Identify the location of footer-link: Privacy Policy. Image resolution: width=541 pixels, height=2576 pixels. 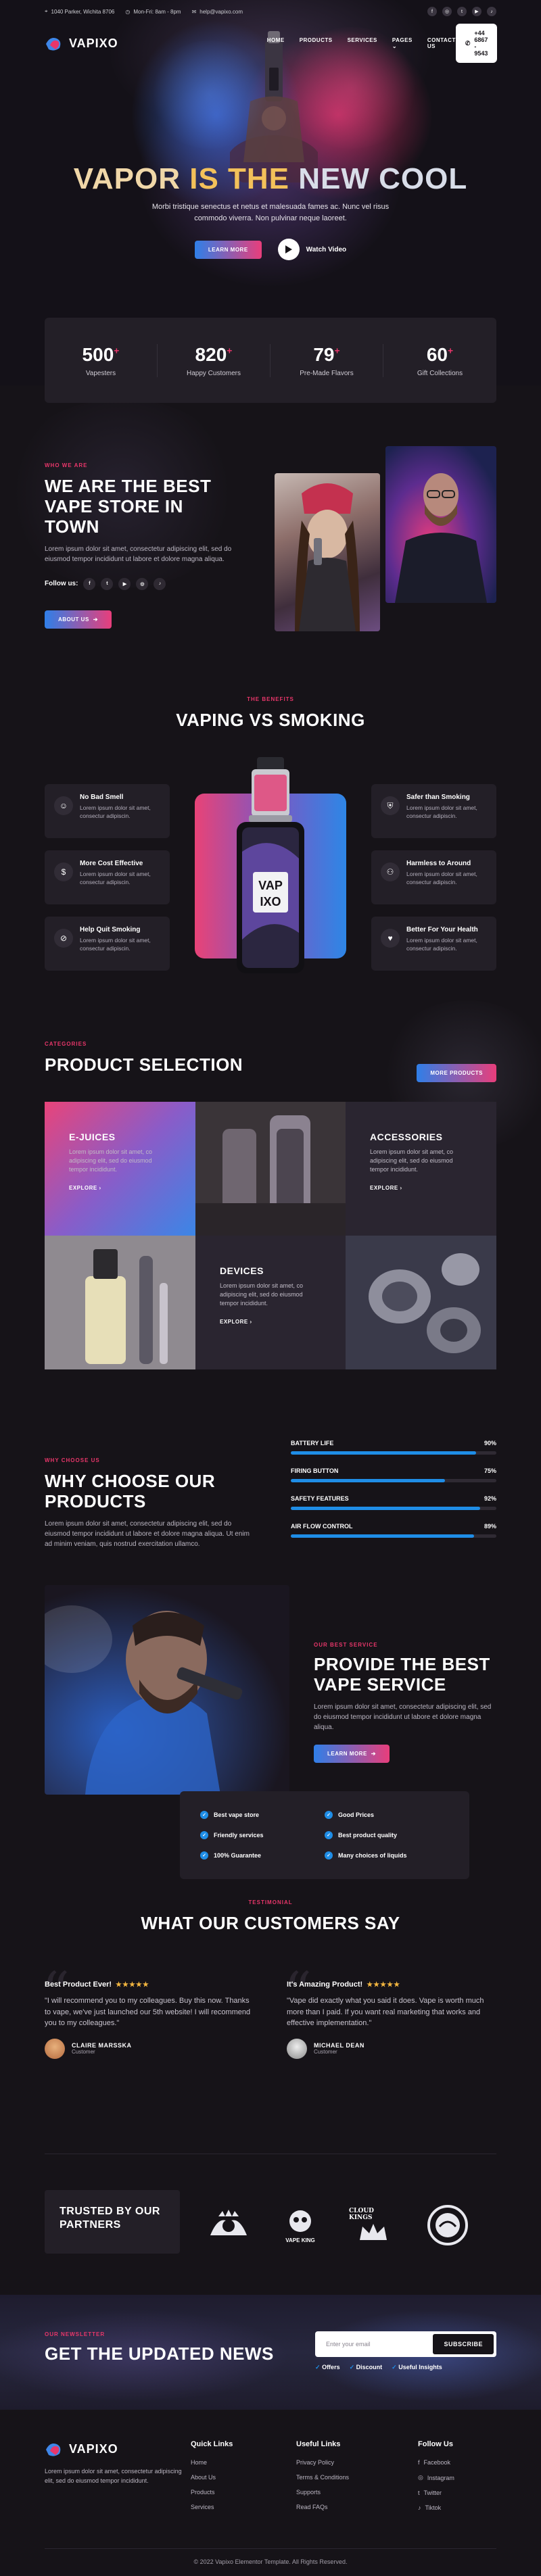
(323, 2462).